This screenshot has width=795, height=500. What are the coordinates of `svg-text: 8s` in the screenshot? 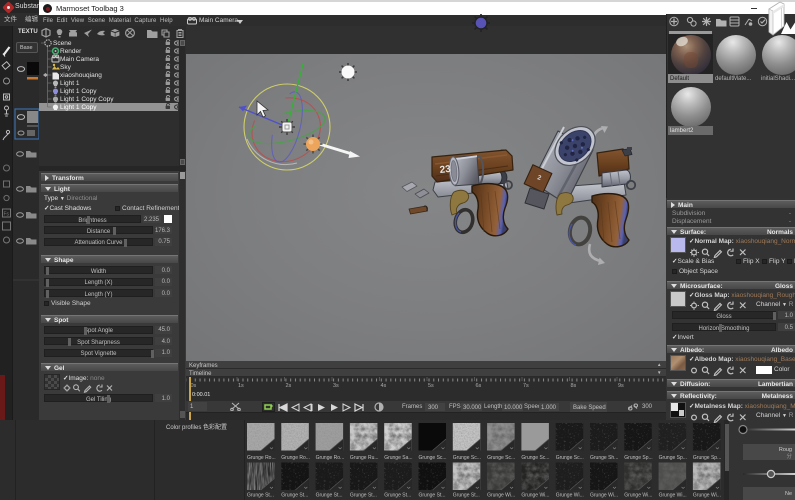 It's located at (574, 386).